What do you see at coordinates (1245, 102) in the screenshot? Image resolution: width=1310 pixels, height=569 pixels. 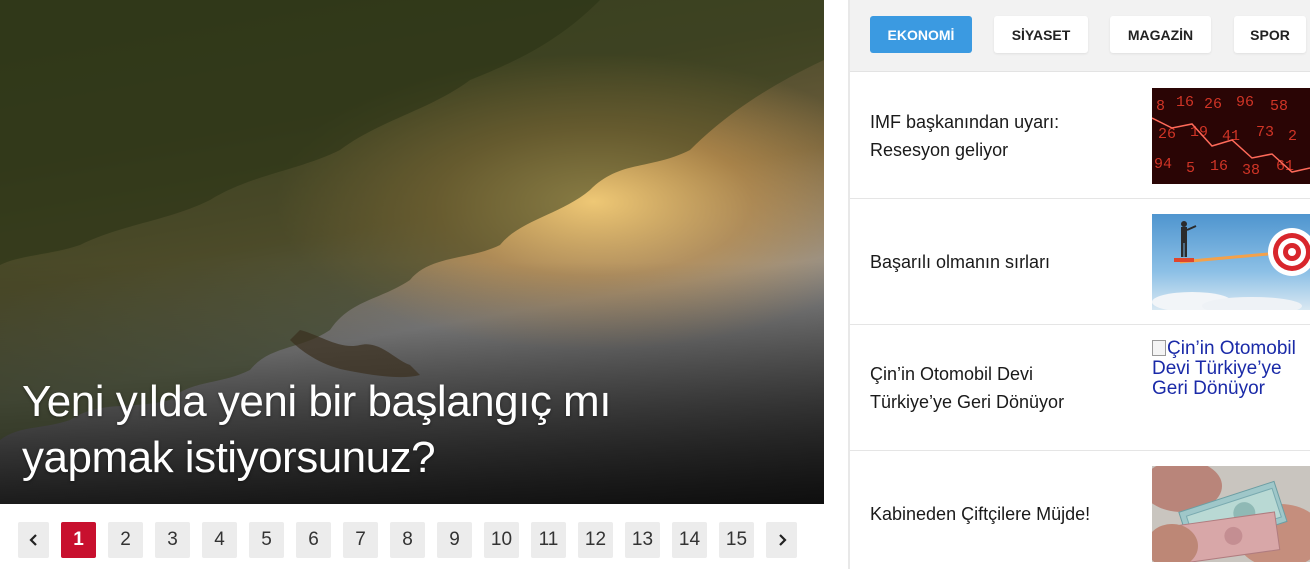 I see `svg-text: 96` at bounding box center [1245, 102].